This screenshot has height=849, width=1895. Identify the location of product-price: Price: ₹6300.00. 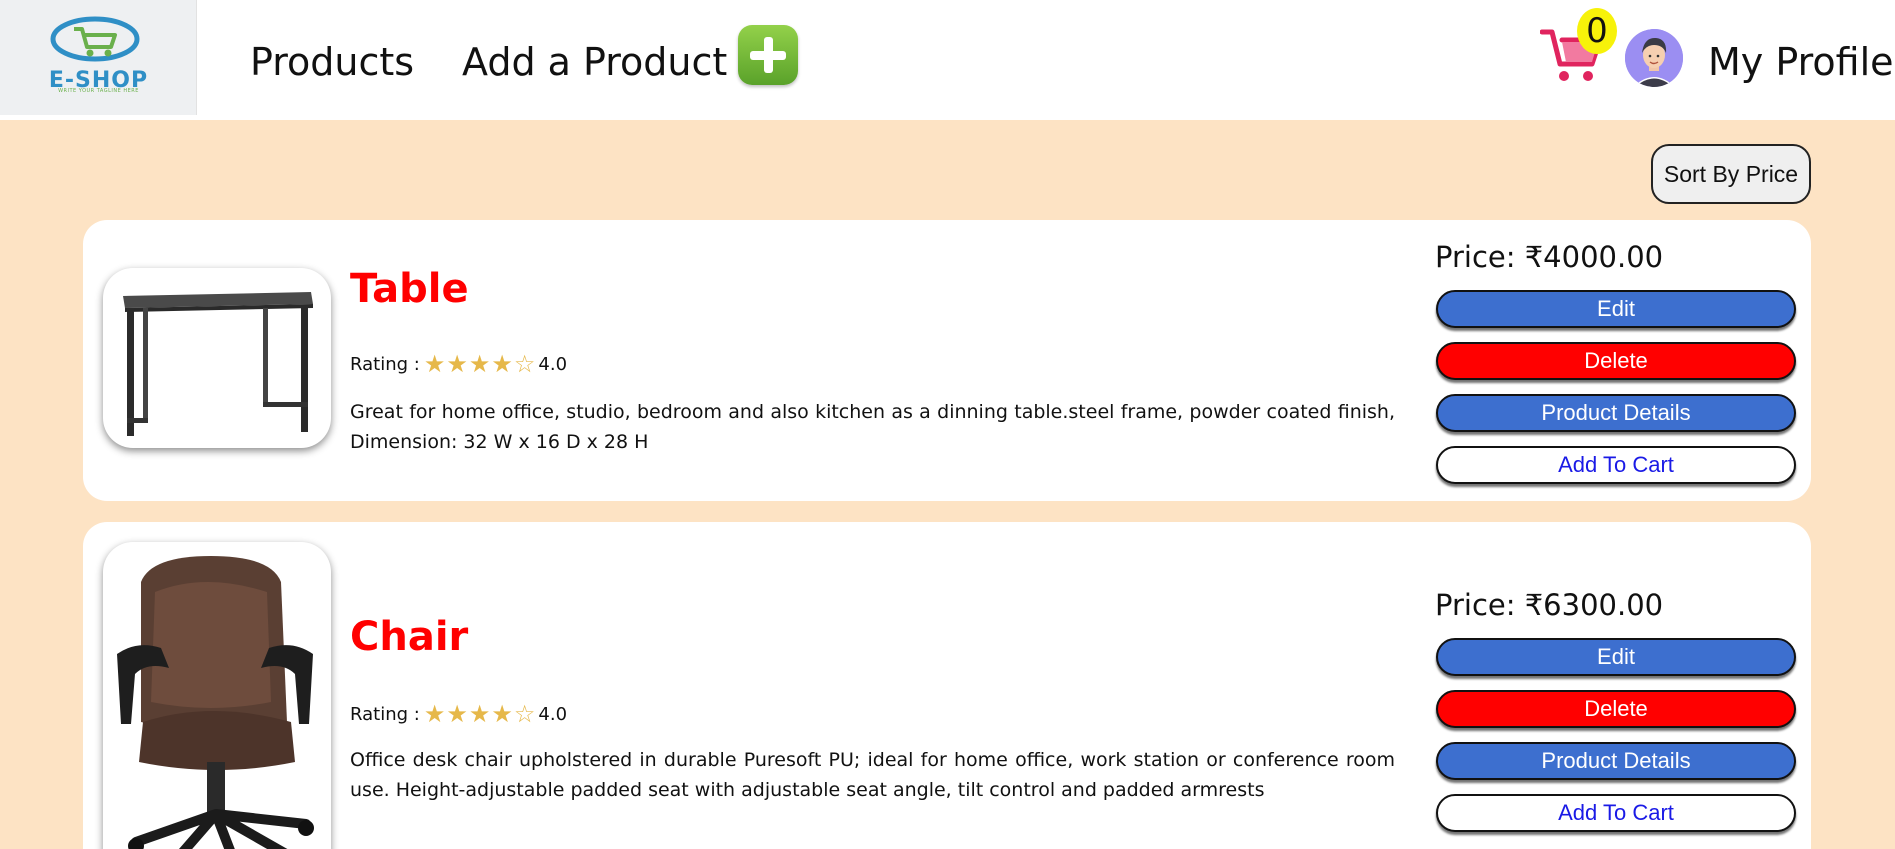
(1549, 605).